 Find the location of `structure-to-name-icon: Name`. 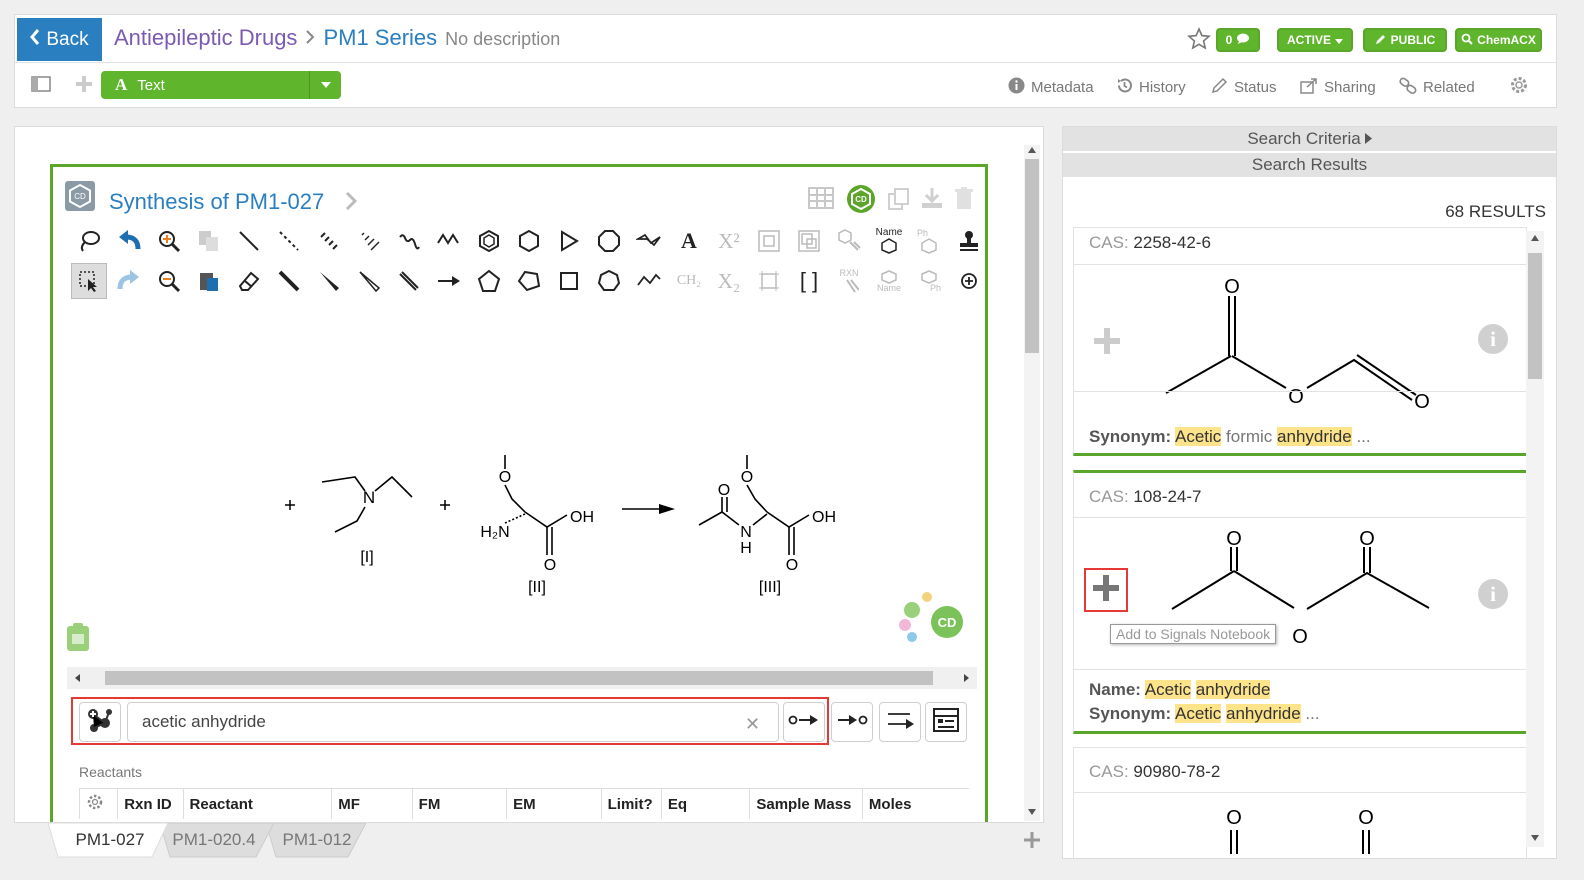

structure-to-name-icon: Name is located at coordinates (889, 281).